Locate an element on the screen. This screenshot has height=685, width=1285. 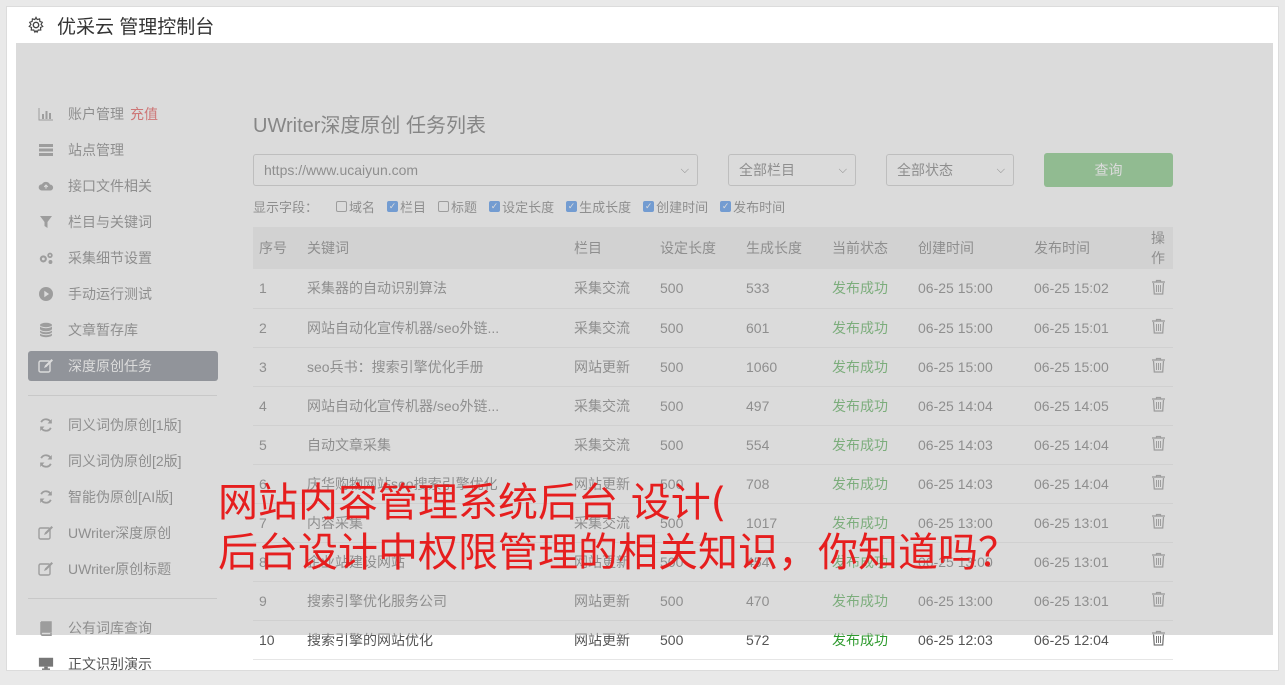
status-select-value: 全部状态 is located at coordinates (925, 170).